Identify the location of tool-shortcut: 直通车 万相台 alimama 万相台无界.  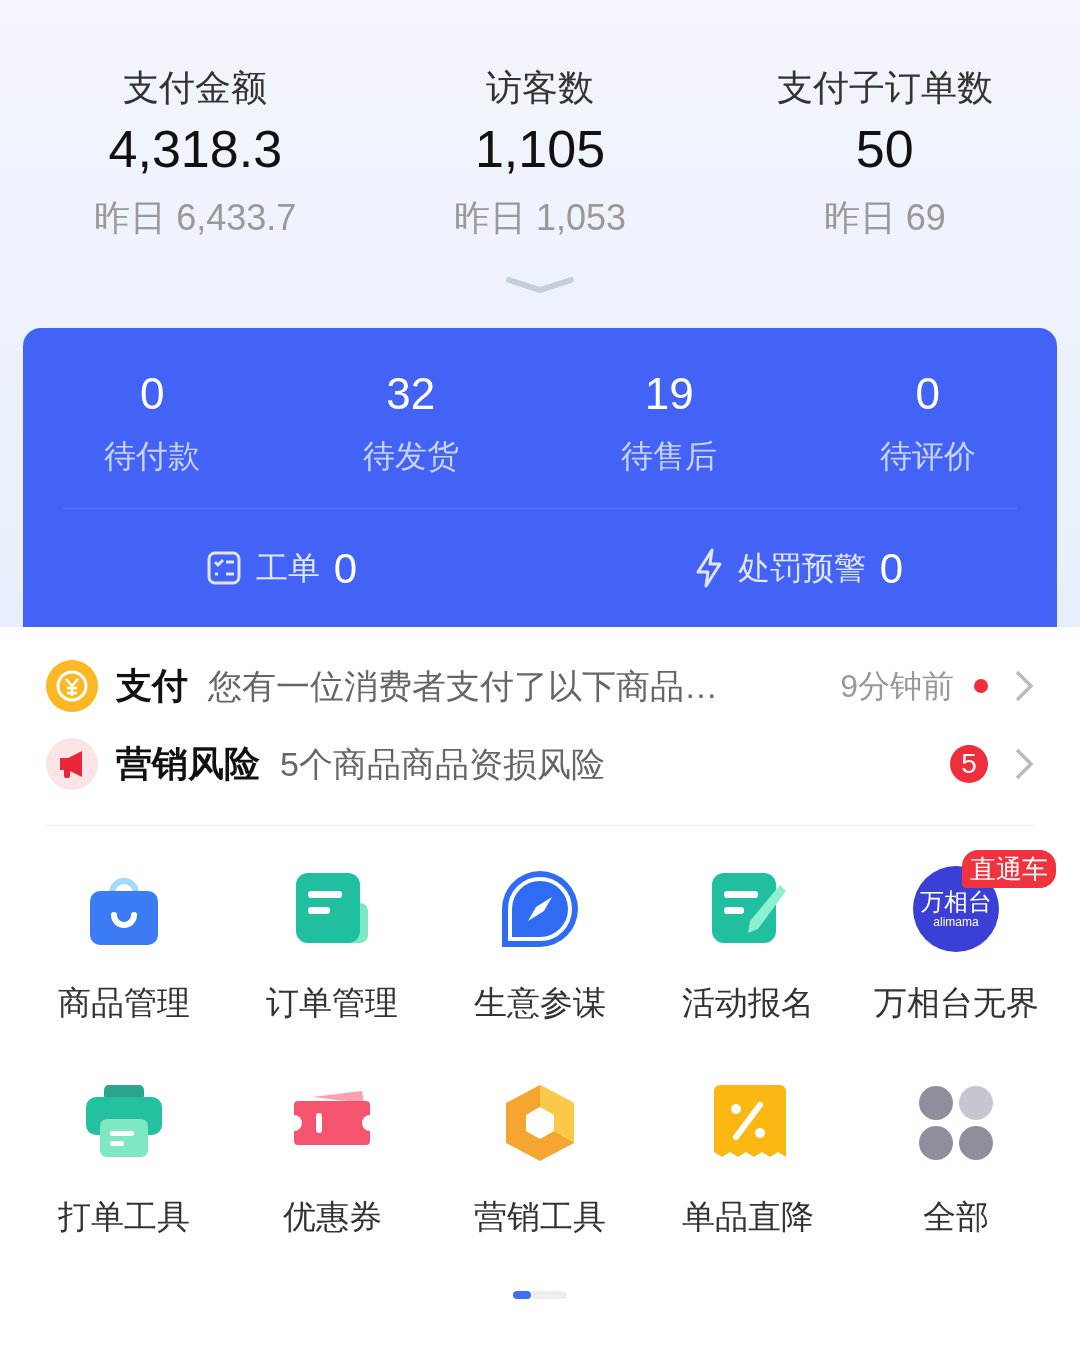
(956, 939).